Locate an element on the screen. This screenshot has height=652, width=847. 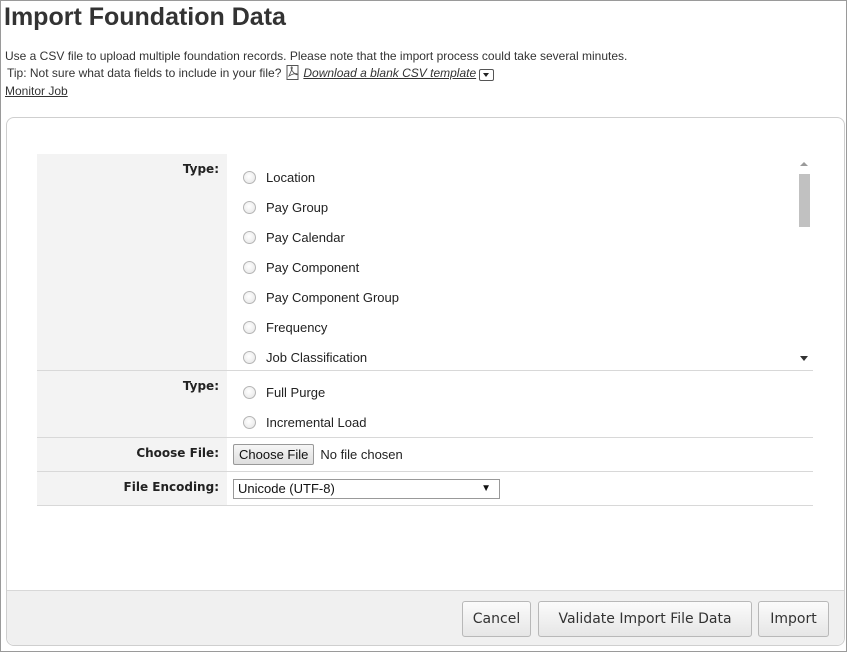
choose-file-field: Choose File No file chosen is located at coordinates (520, 454).